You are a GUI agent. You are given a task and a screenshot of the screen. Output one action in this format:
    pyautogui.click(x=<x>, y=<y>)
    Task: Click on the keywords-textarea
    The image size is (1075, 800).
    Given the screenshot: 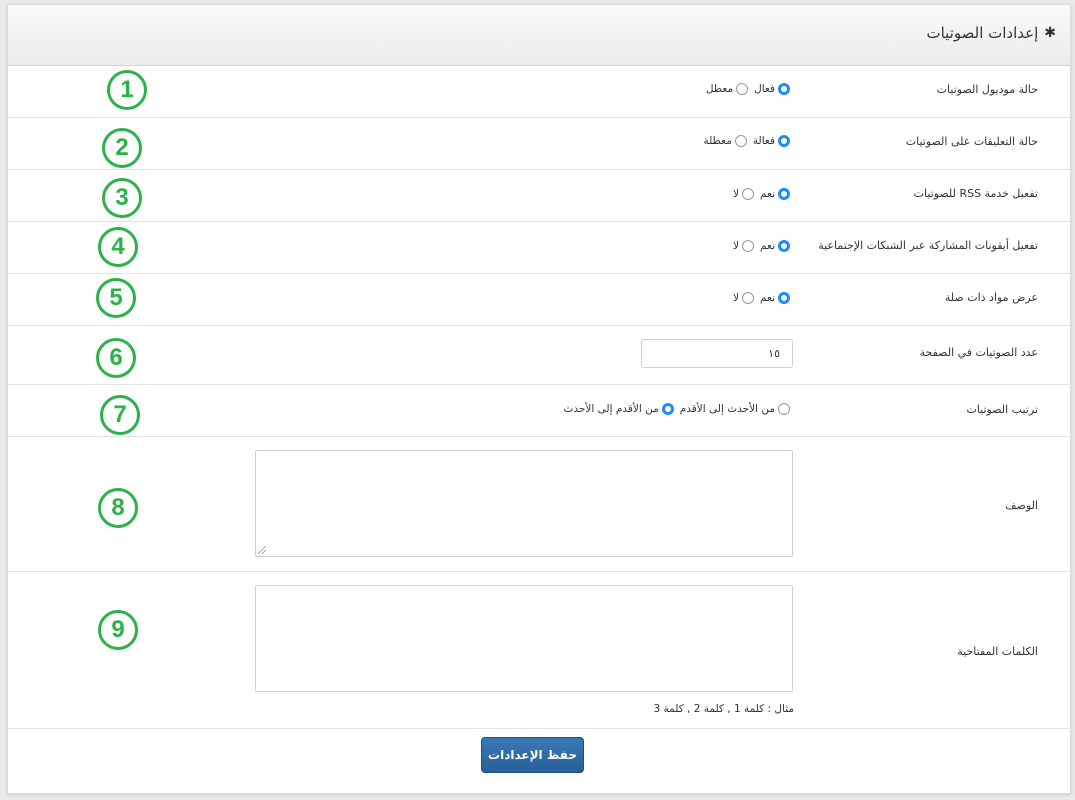 What is the action you would take?
    pyautogui.click(x=524, y=638)
    